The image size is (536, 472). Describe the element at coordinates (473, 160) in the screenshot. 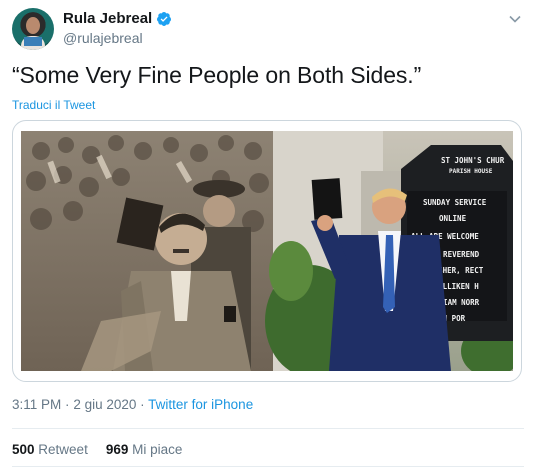

I see `sign-line-1: ST JOHN'S CHUR` at that location.